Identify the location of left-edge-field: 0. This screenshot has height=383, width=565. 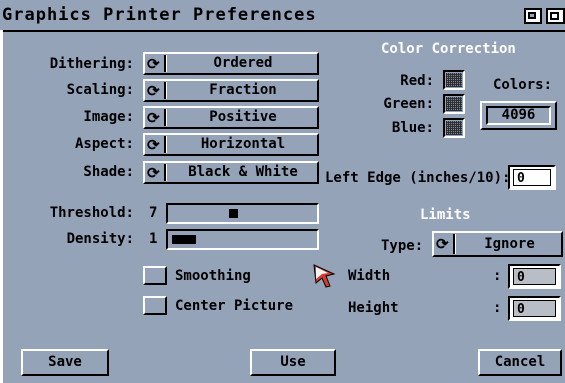
(532, 177).